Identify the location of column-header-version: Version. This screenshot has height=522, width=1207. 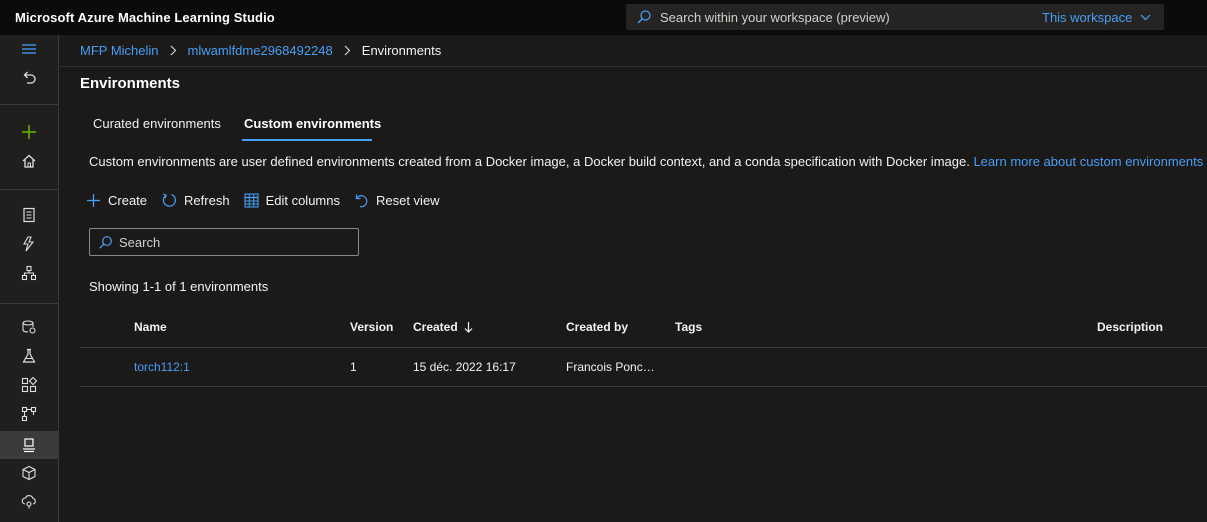
(371, 327).